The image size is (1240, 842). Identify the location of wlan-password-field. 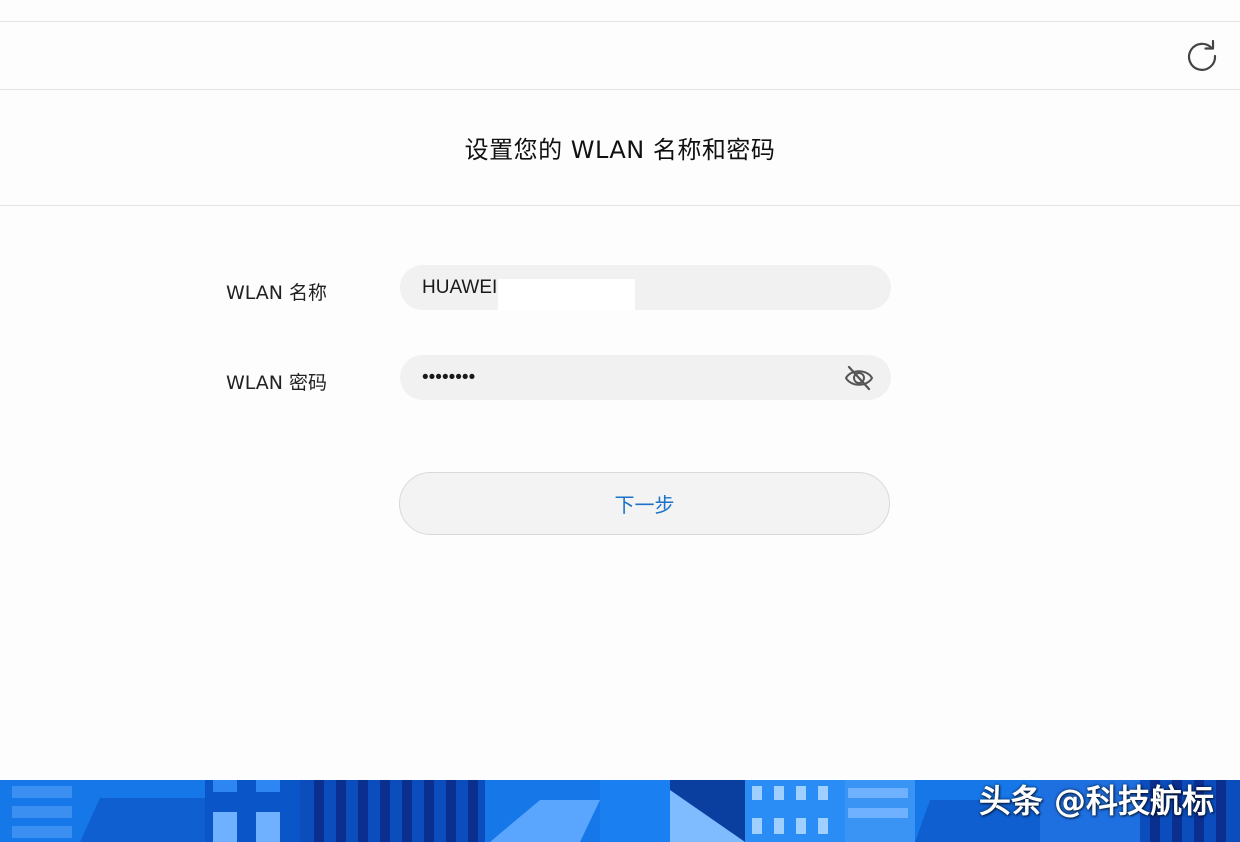
(645, 377).